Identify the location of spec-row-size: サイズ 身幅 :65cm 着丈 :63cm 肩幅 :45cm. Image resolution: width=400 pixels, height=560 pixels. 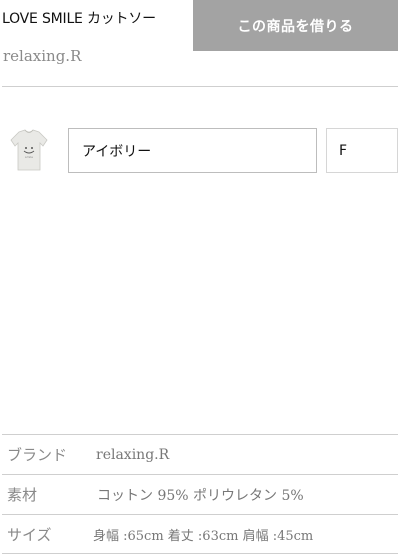
(200, 534).